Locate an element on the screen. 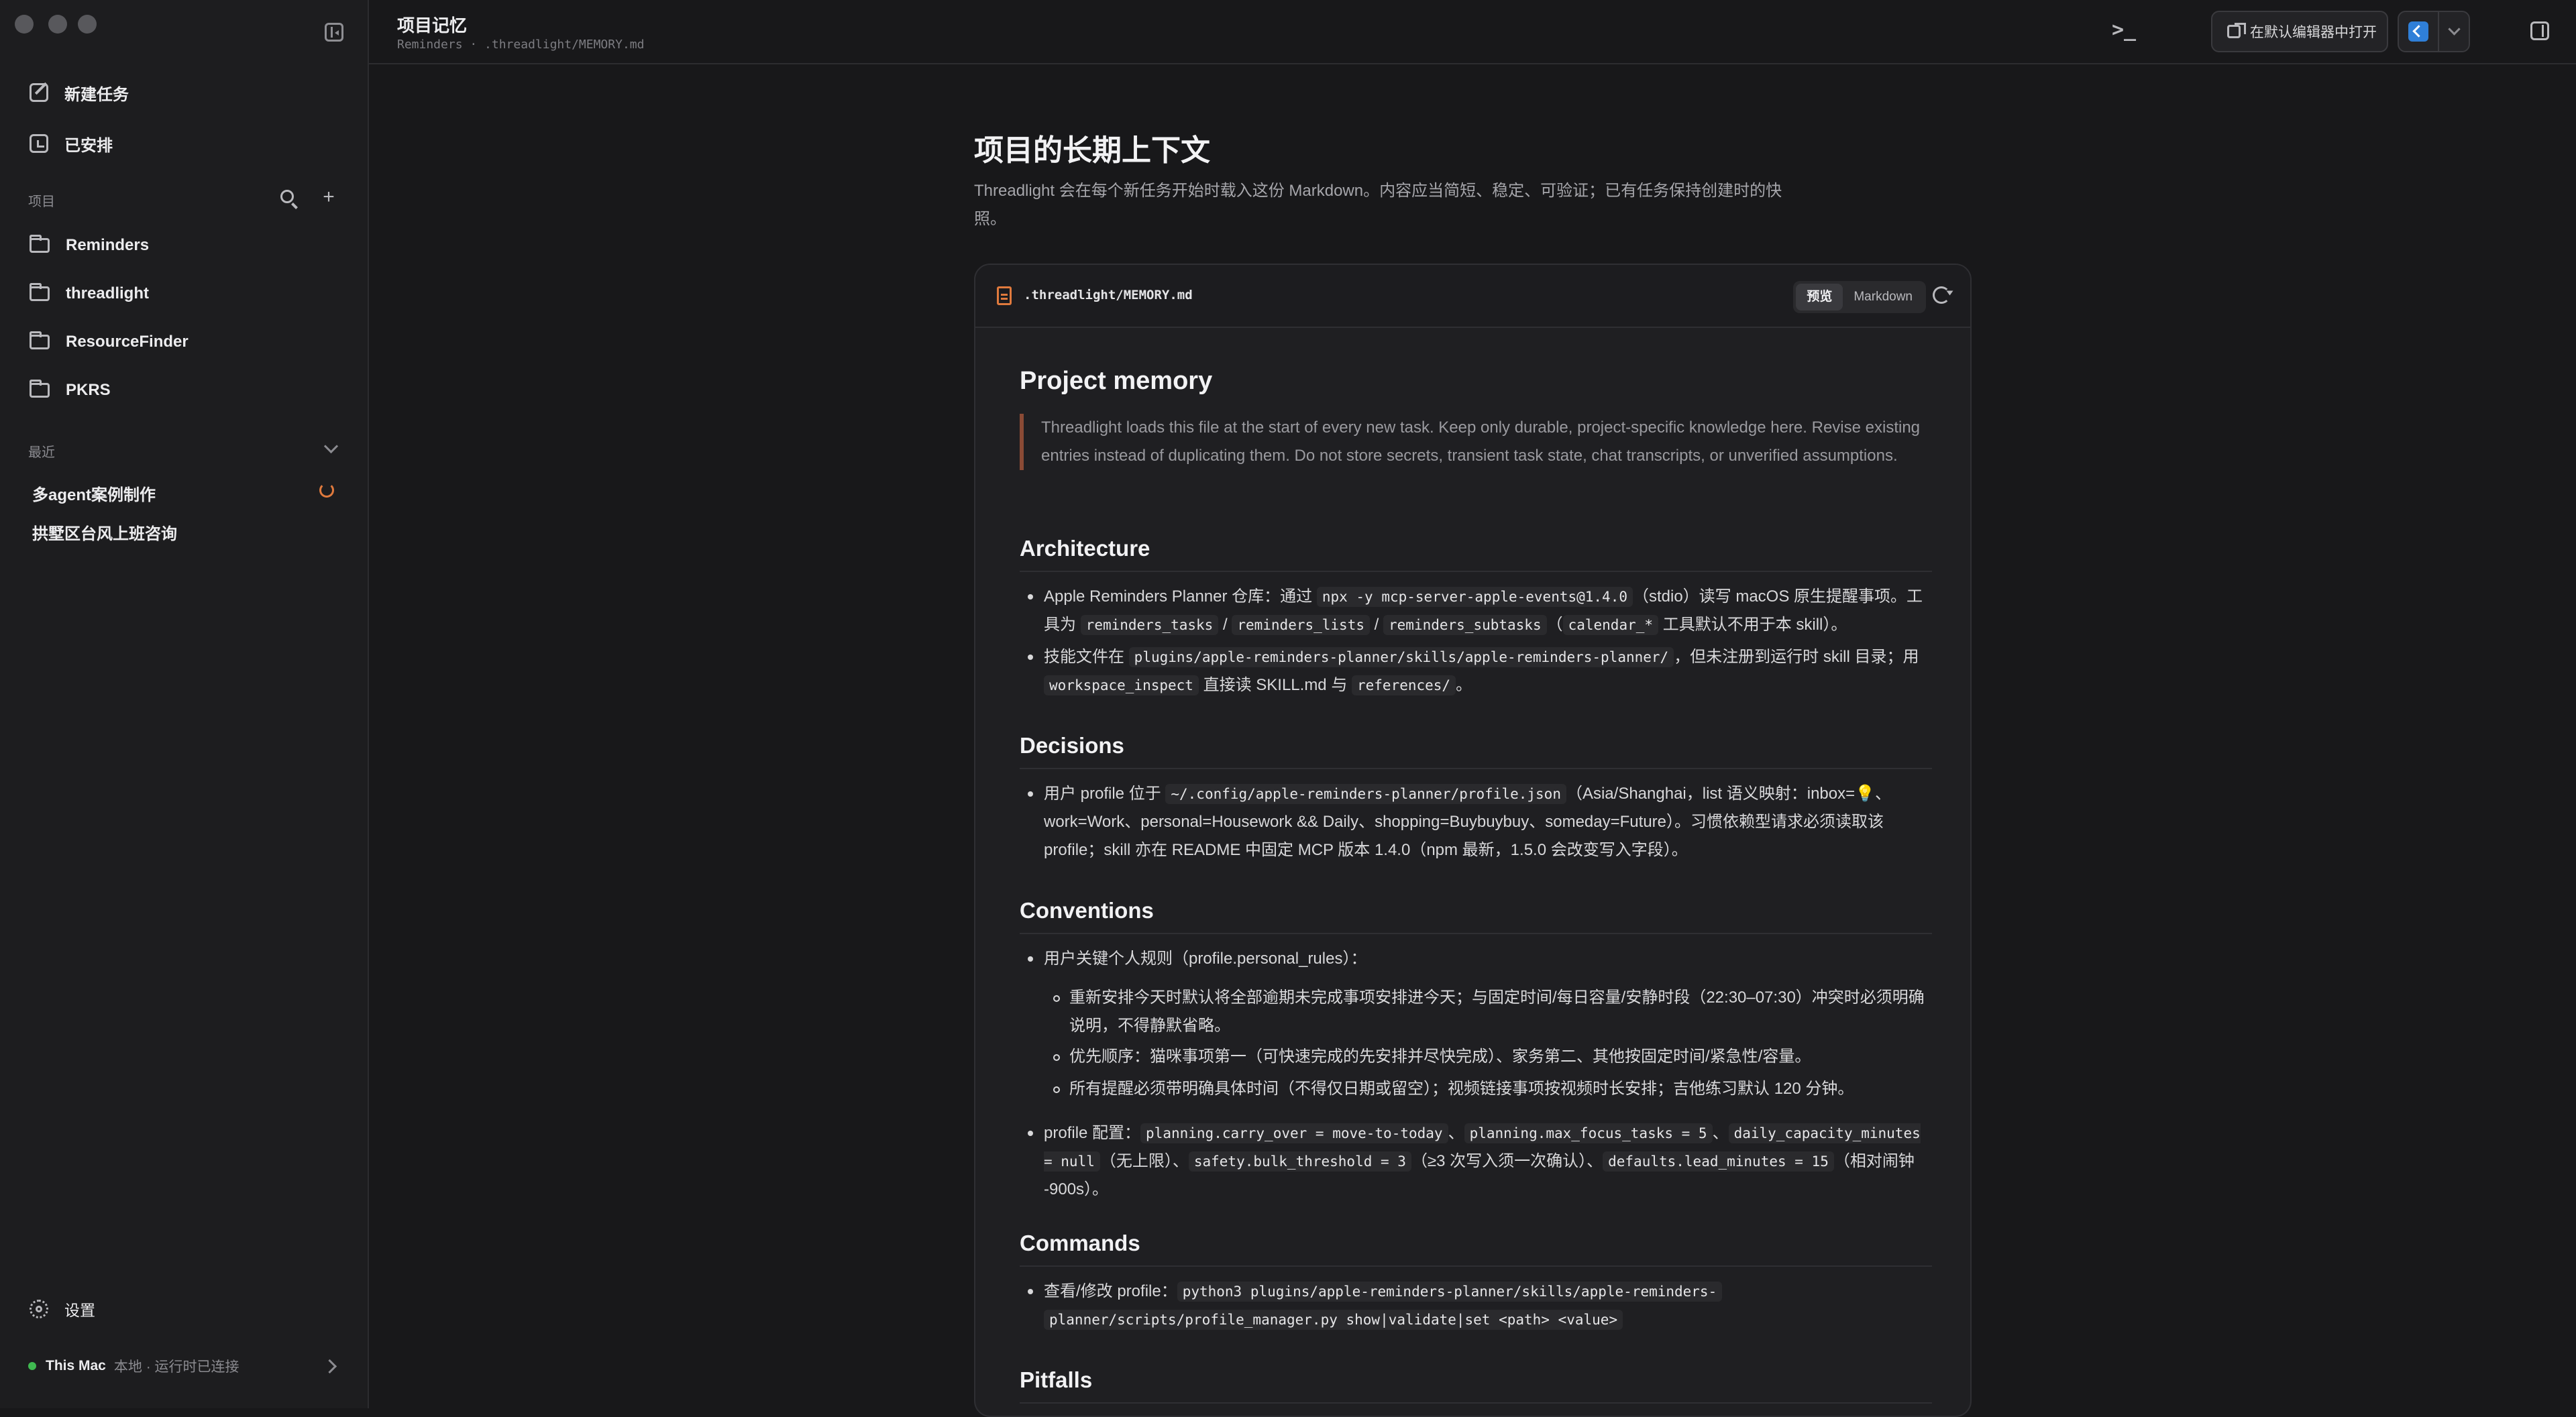 This screenshot has height=1417, width=2576. tab-markdown: Markdown is located at coordinates (1883, 297).